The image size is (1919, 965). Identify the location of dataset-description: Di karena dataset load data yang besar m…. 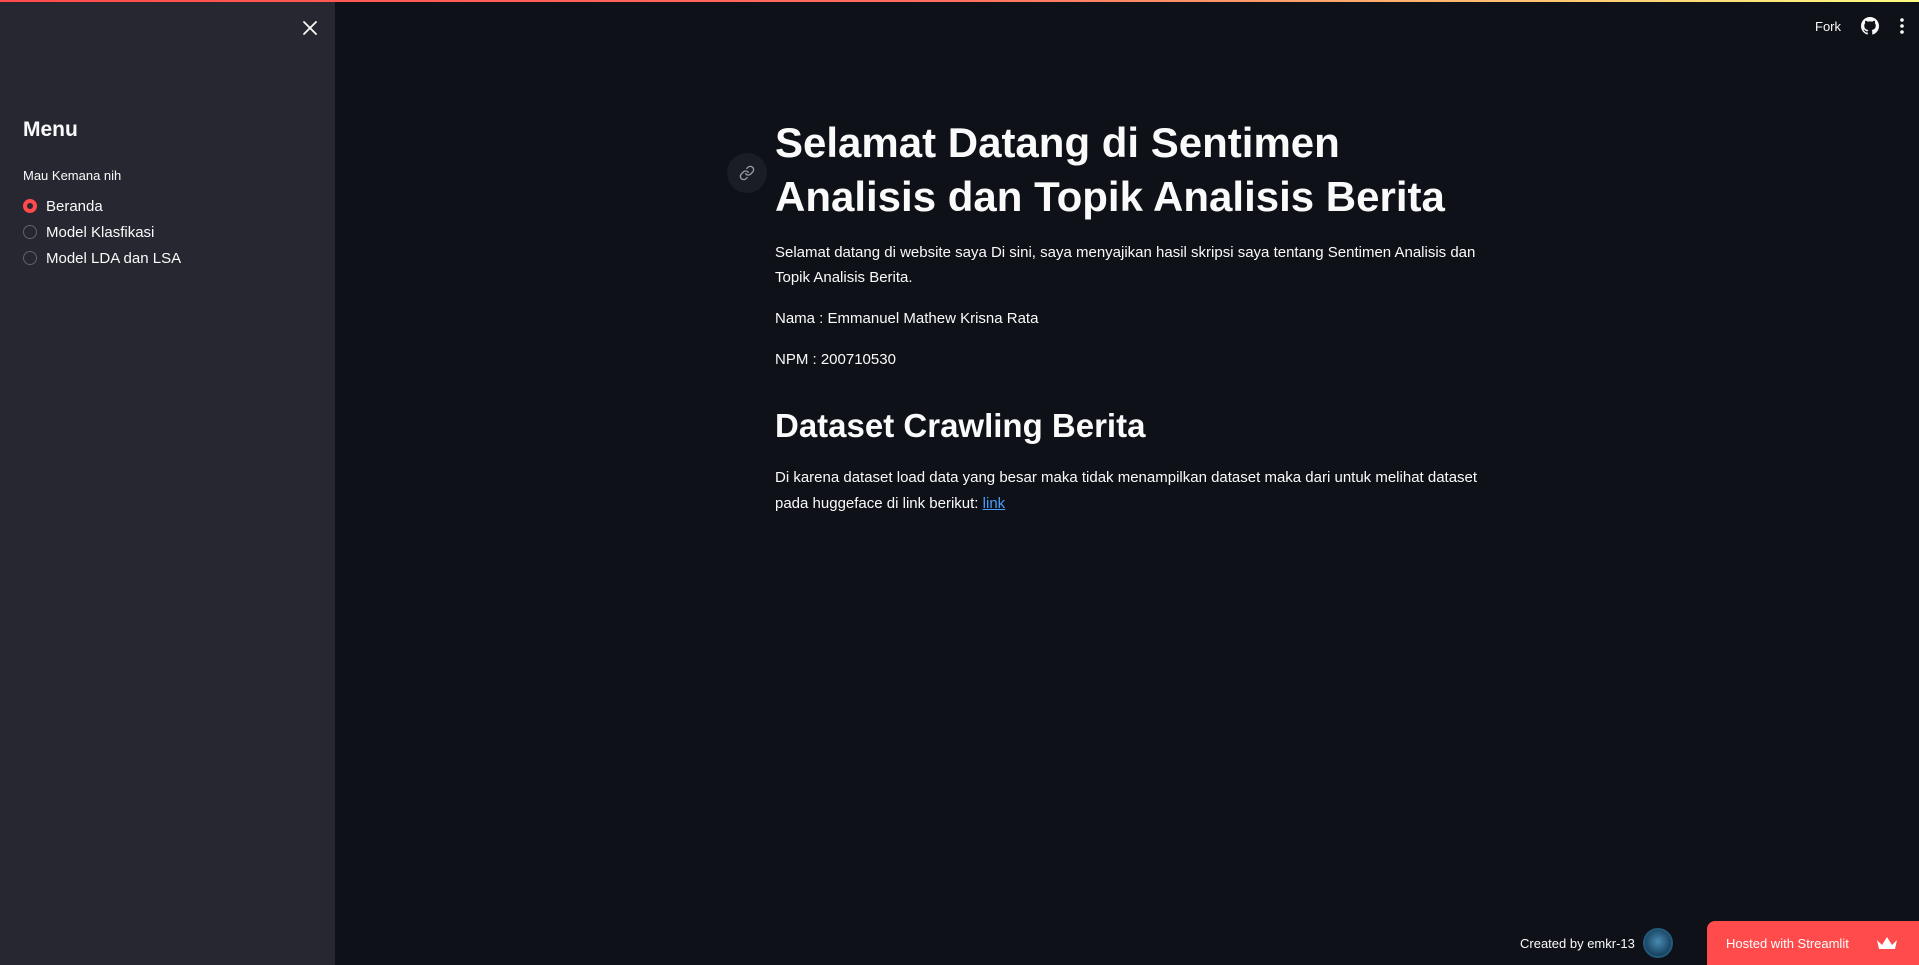
(1126, 490).